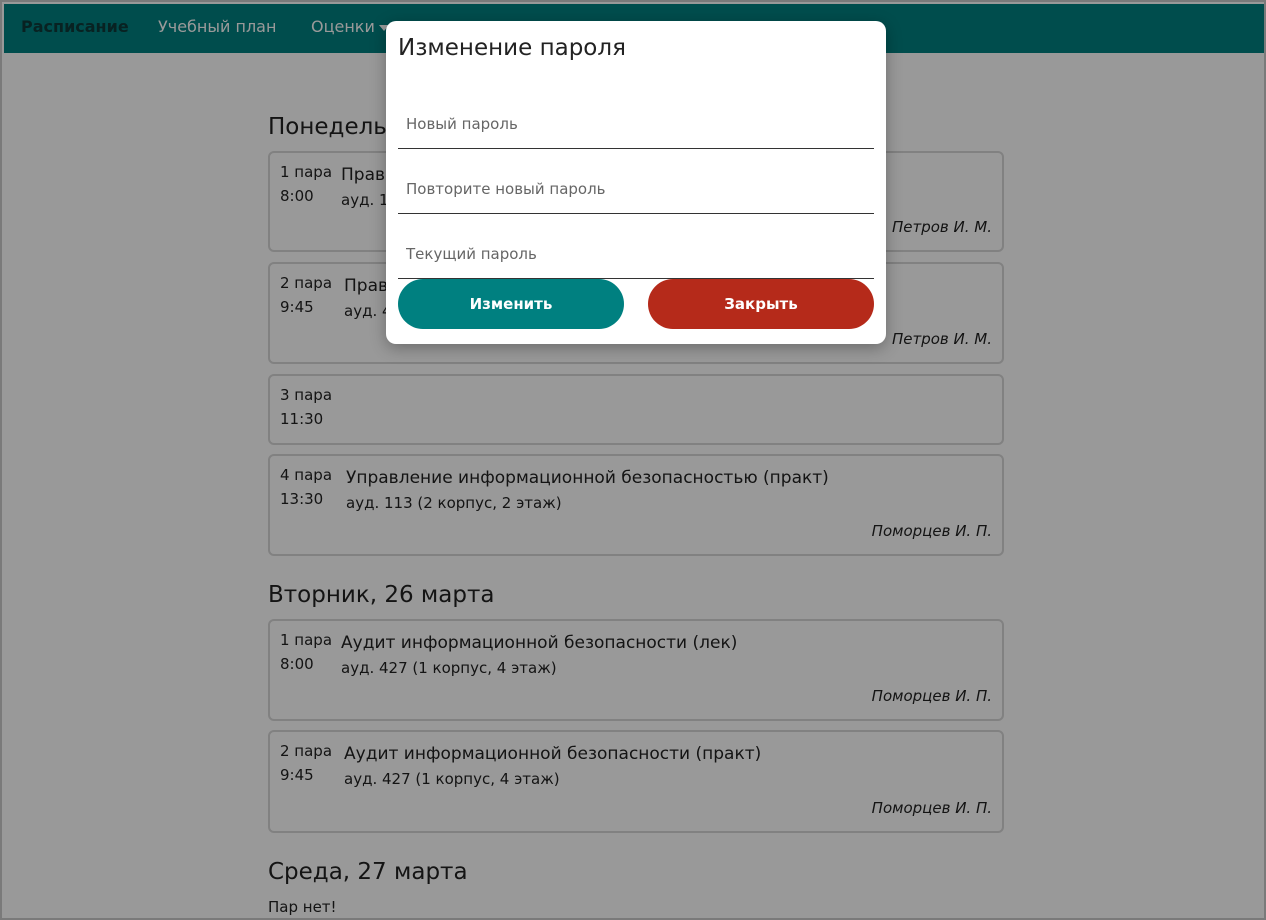 This screenshot has height=920, width=1266. What do you see at coordinates (636, 189) in the screenshot?
I see `repeat-password-field` at bounding box center [636, 189].